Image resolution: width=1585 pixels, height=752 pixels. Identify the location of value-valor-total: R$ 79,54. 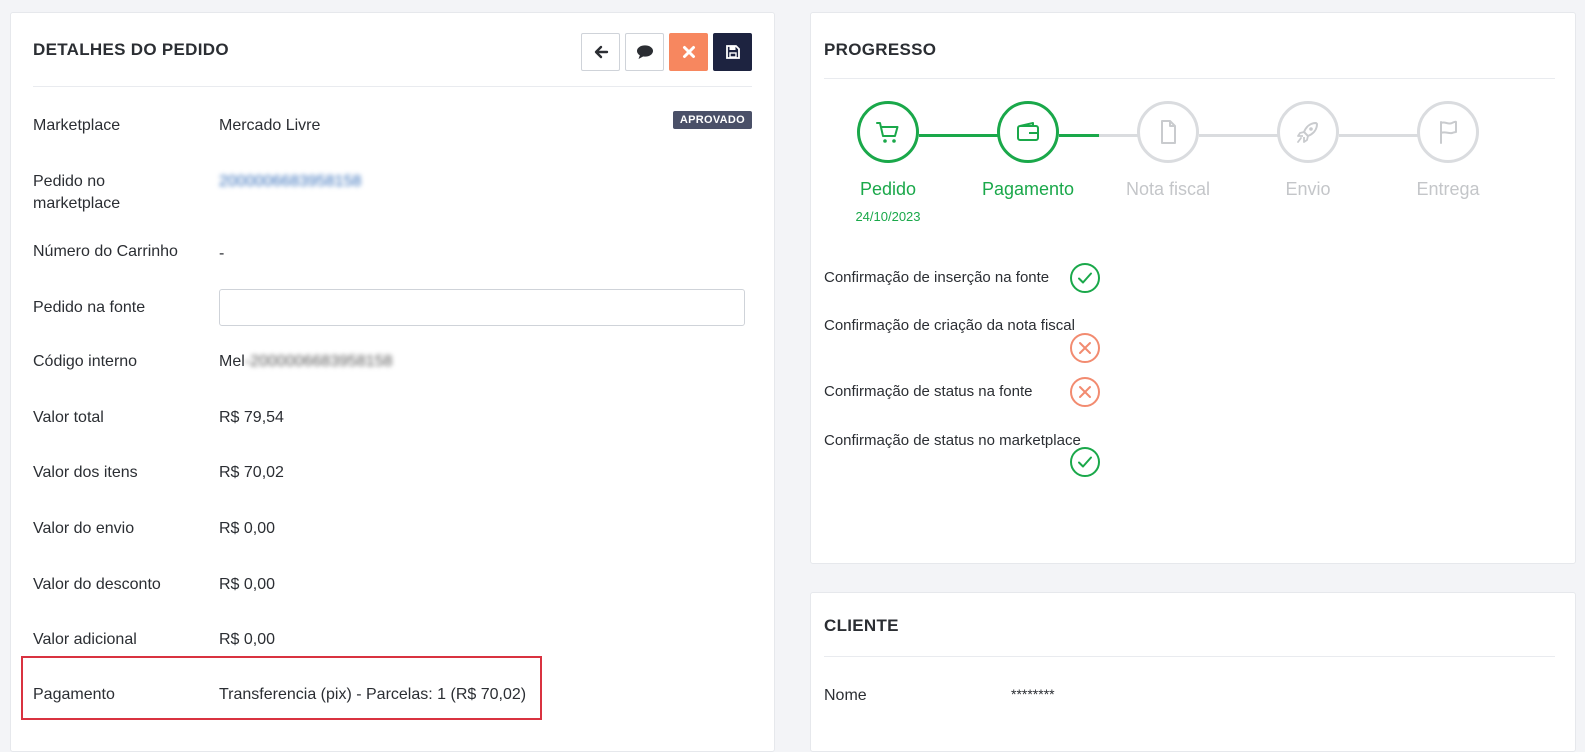
(251, 417).